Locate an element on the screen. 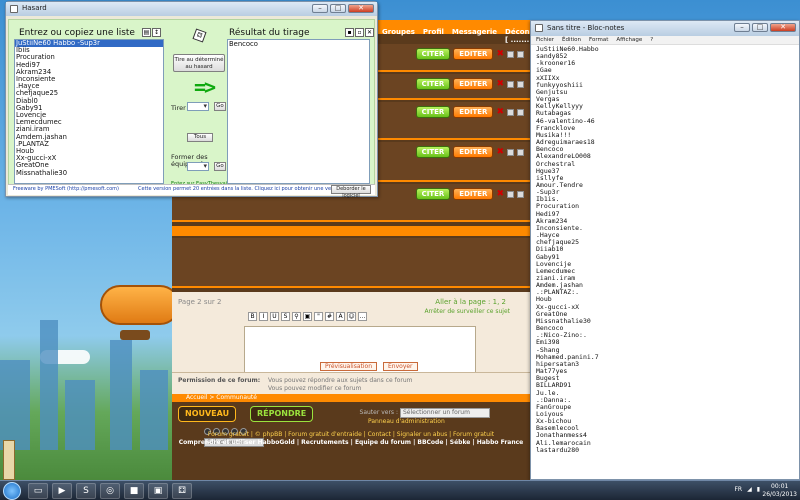  preview-button: Prévisualisation is located at coordinates (348, 366).